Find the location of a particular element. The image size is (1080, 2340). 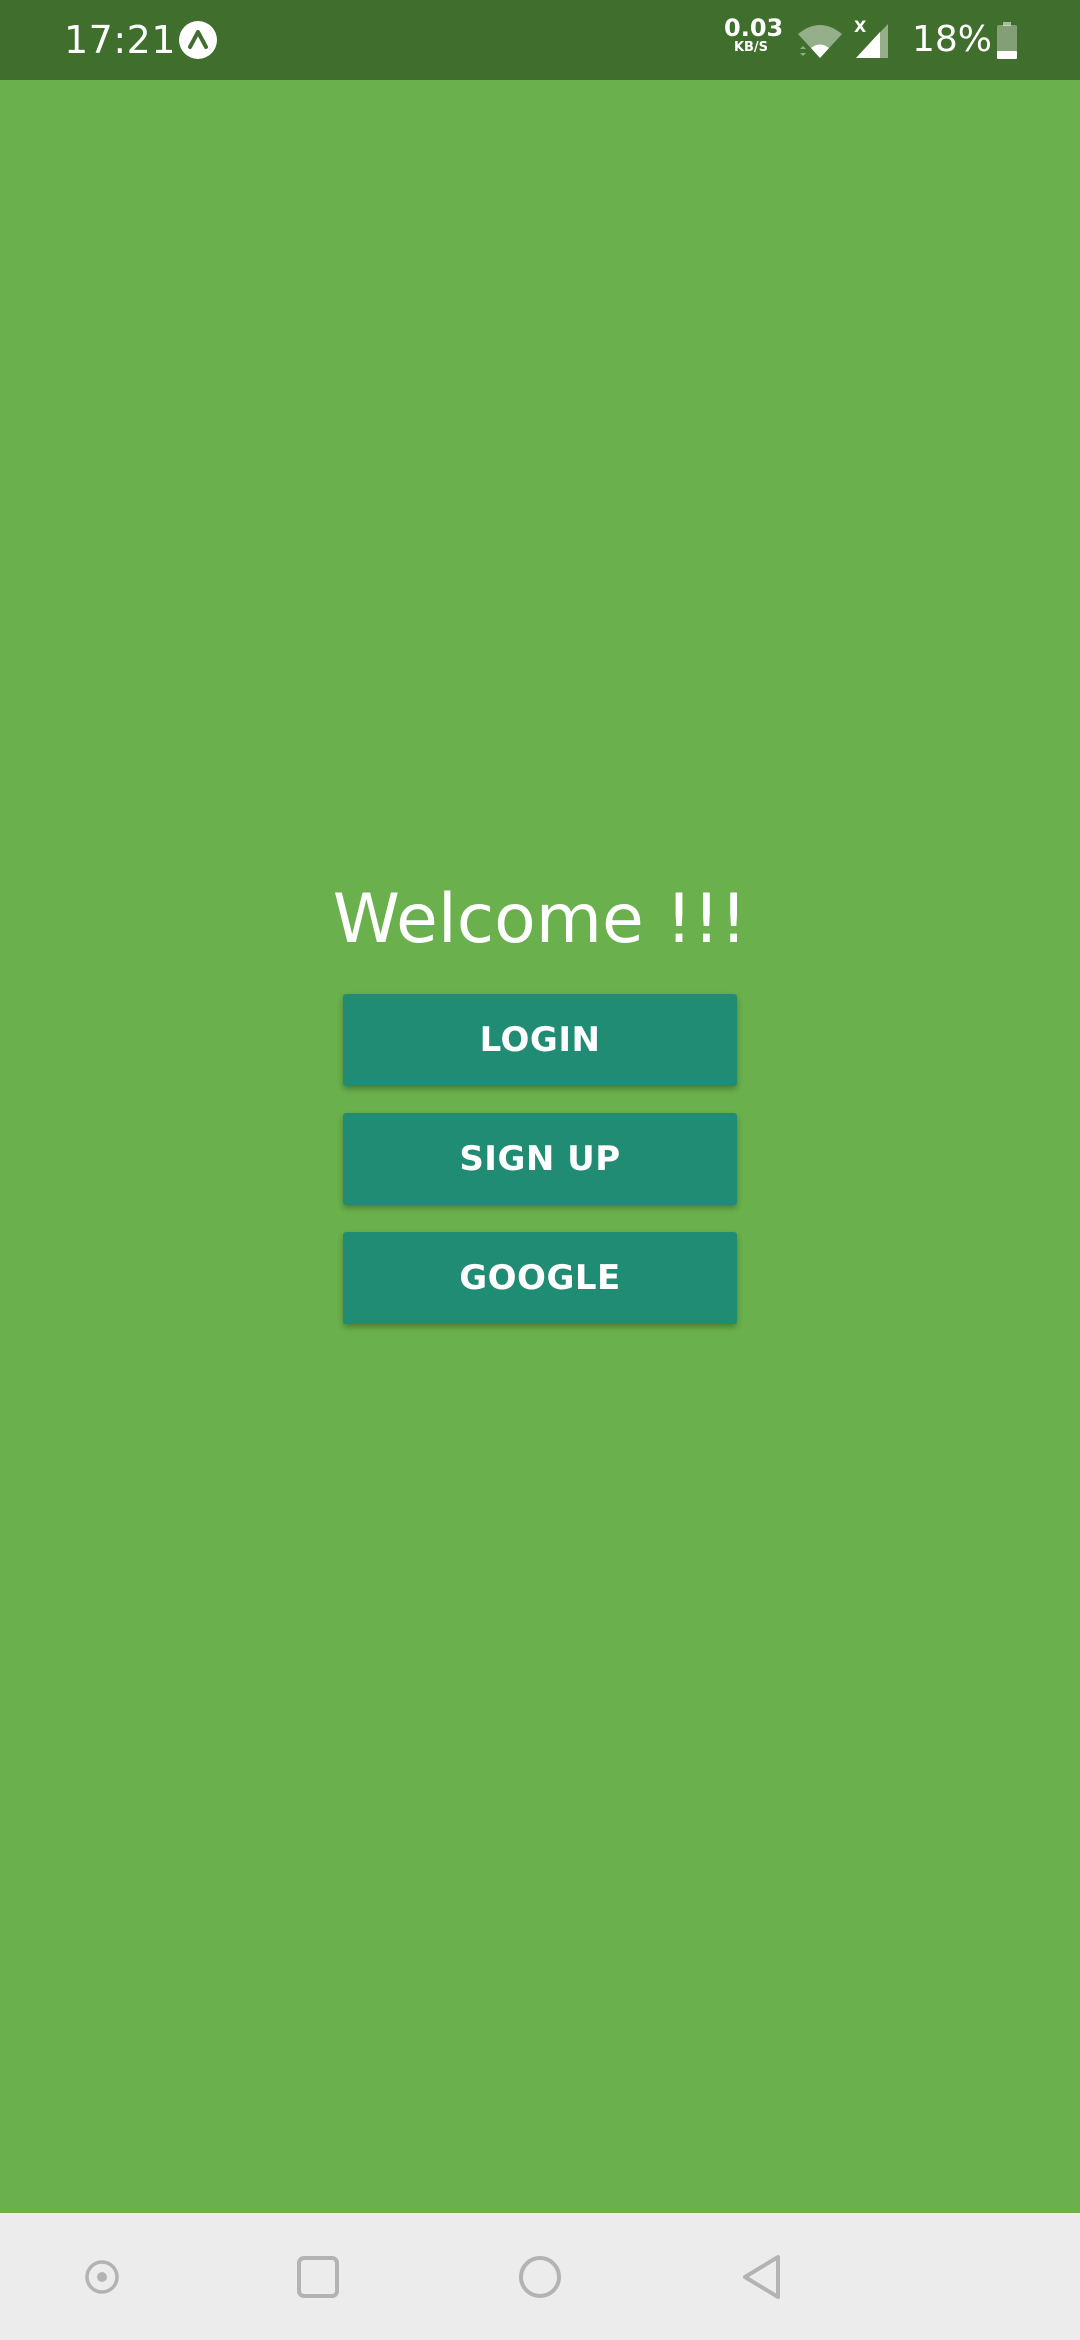

expo-arrow-icon is located at coordinates (198, 40).